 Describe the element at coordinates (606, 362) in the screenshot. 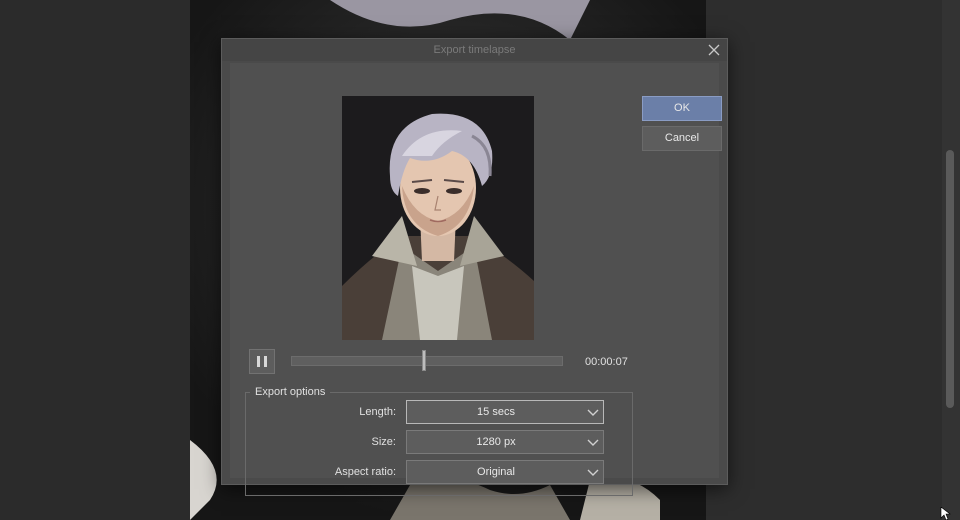

I see `playback-time: 00:00:07` at that location.